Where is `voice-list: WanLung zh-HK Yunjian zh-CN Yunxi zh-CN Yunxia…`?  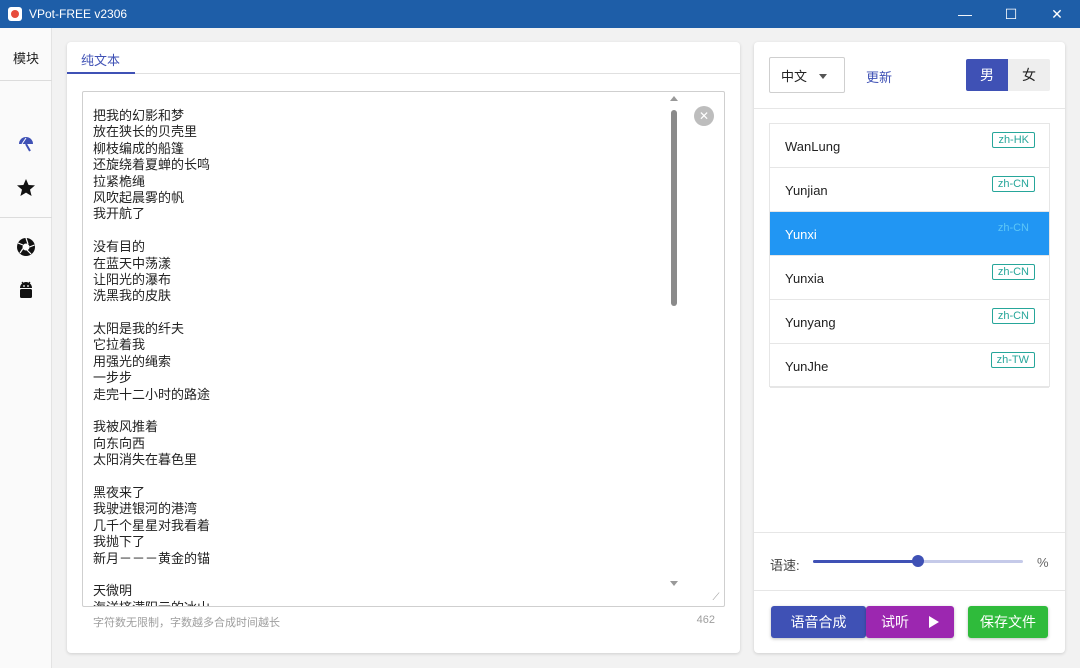 voice-list: WanLung zh-HK Yunjian zh-CN Yunxi zh-CN Yunxia… is located at coordinates (909, 255).